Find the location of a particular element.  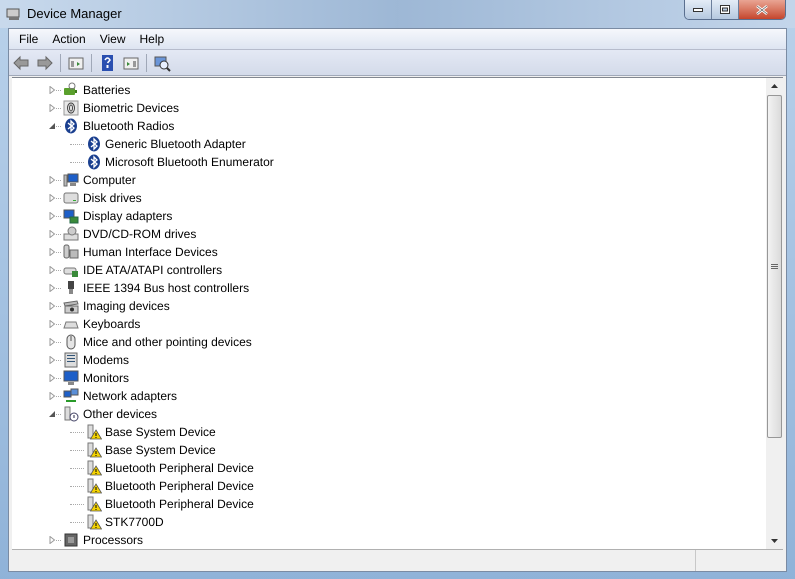

tree-item: Display adapters is located at coordinates (127, 216).